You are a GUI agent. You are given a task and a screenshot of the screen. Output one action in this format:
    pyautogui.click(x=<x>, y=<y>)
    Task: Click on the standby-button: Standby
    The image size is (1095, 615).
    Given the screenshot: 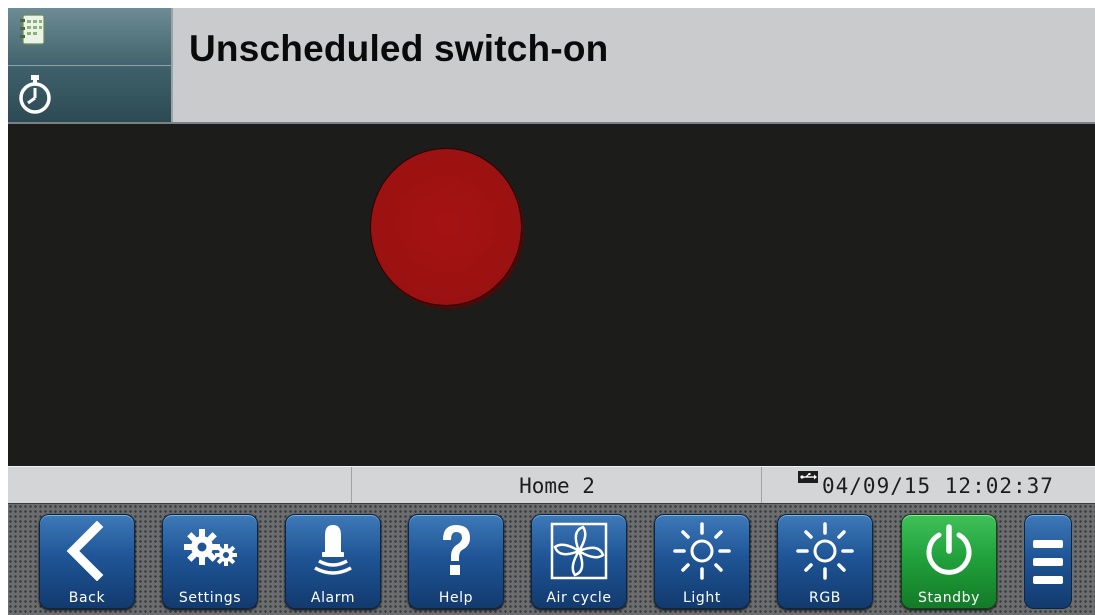 What is the action you would take?
    pyautogui.click(x=949, y=561)
    